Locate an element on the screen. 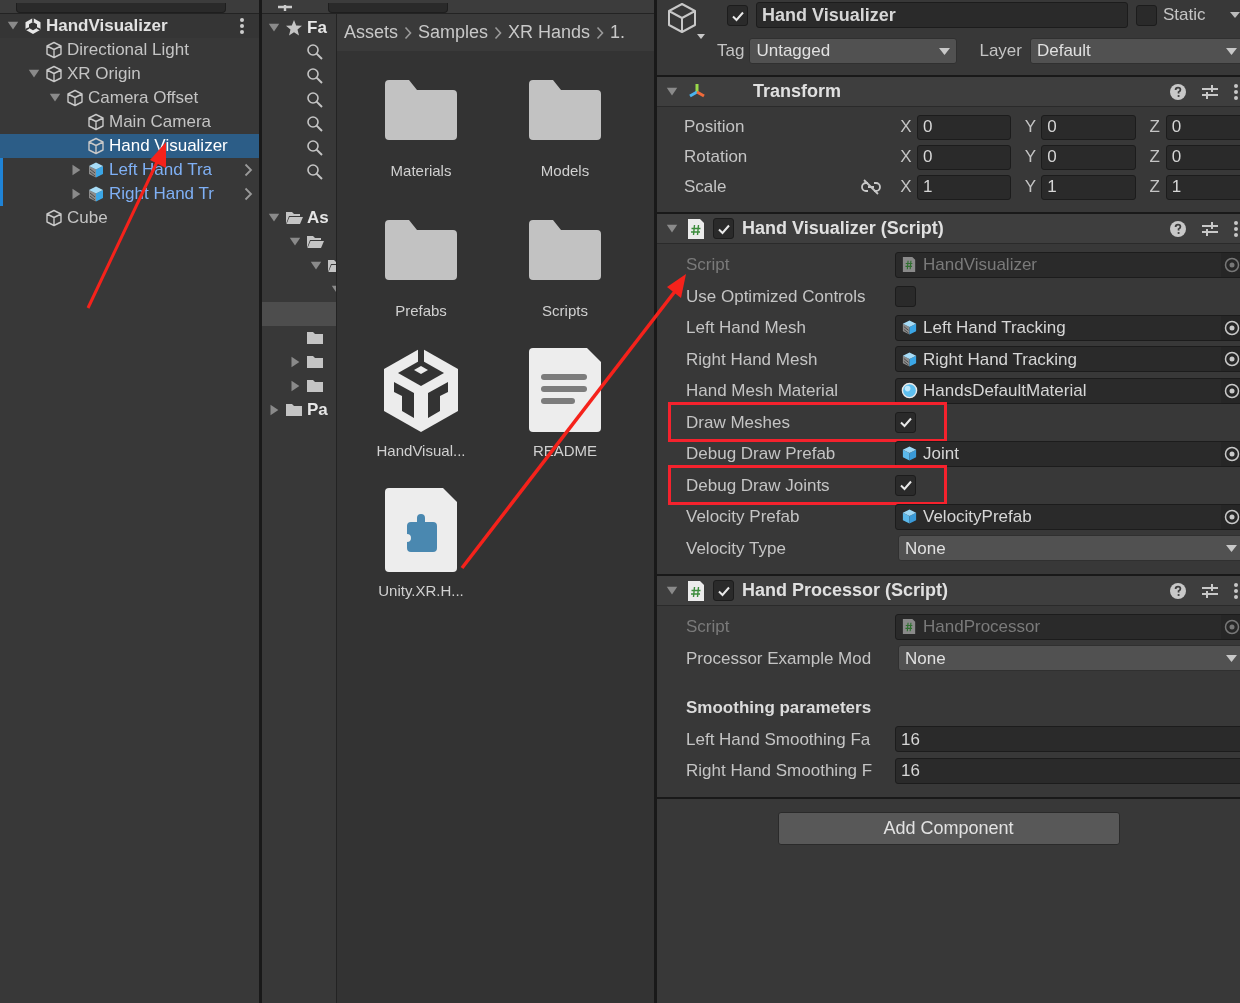 Image resolution: width=1240 pixels, height=1003 pixels. object-field: Joint is located at coordinates (1067, 453).